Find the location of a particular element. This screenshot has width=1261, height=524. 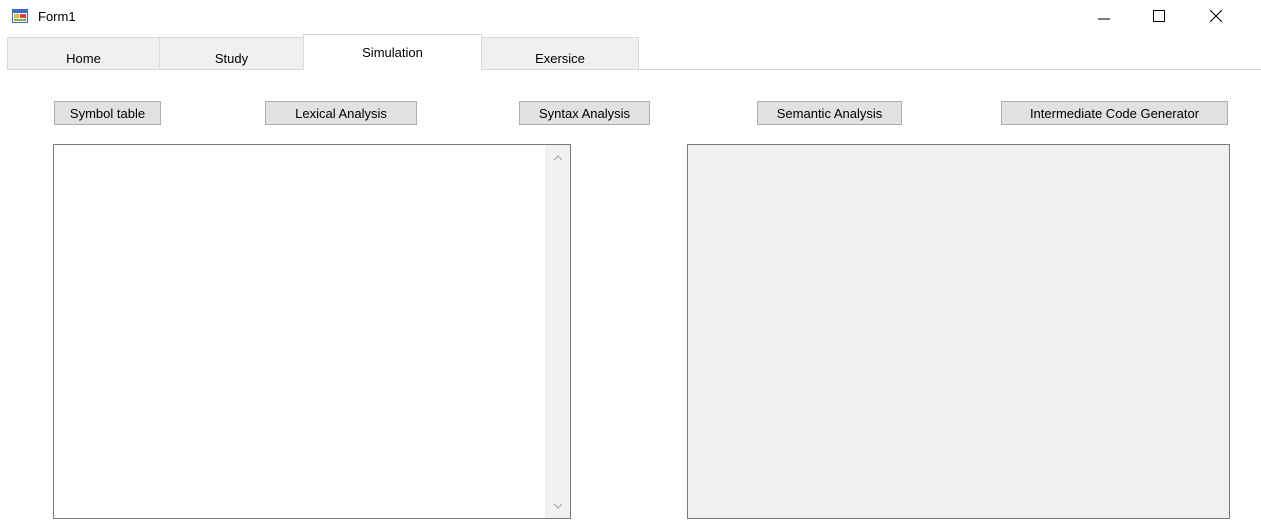

maximize-icon is located at coordinates (1159, 16).